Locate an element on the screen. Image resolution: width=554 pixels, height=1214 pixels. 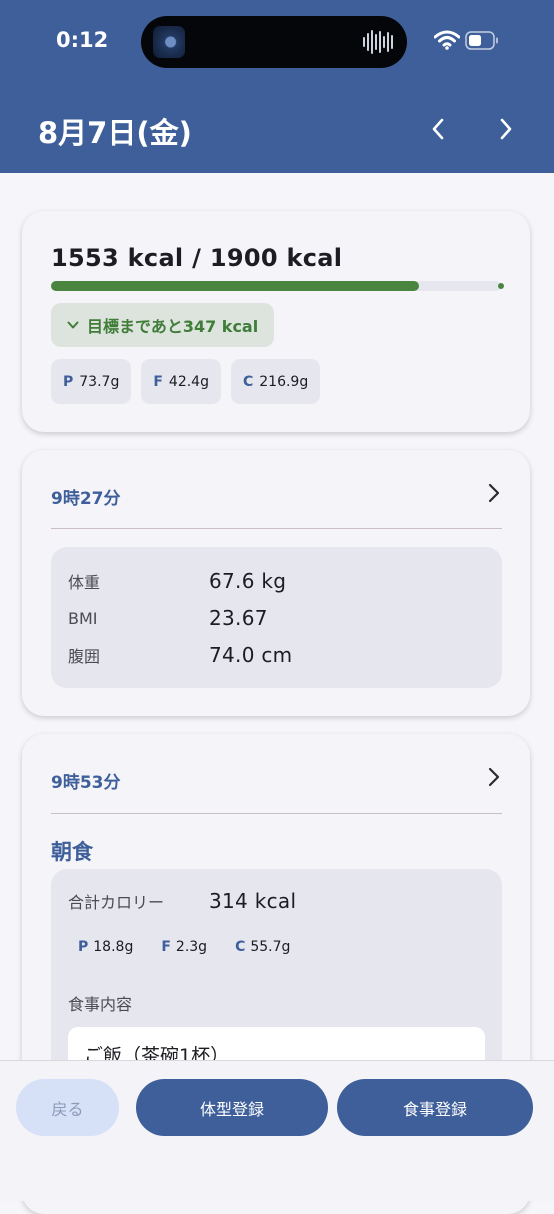
stat-label: 腹囲 is located at coordinates (84, 656).